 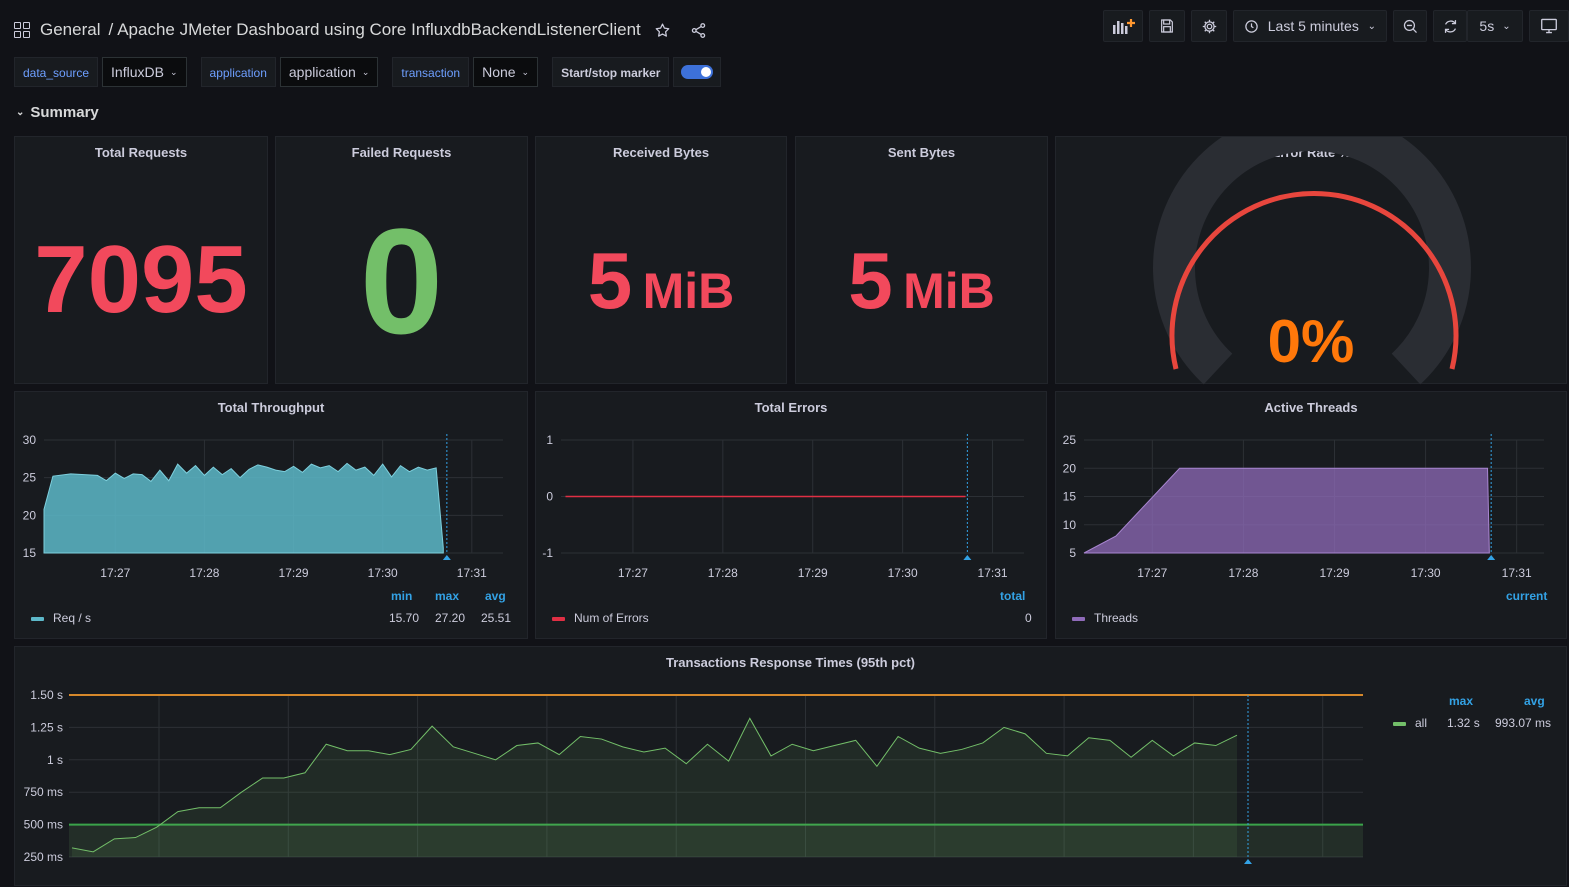 I want to click on threads-chart: 5 10 15 20 25 17:27 17:28 17:29 17:30 17:31, so click(x=1303, y=506).